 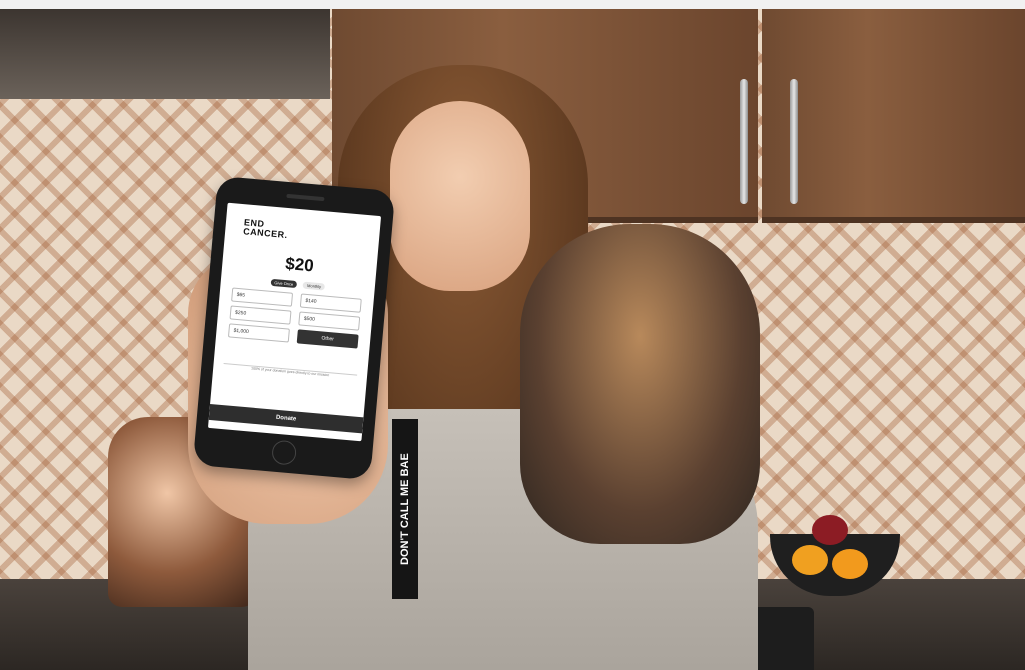 I want to click on home-button, so click(x=284, y=452).